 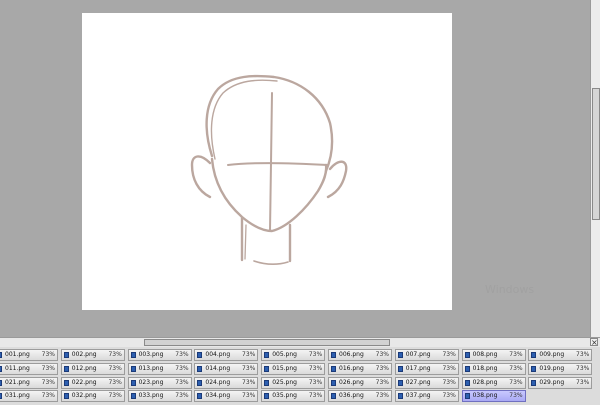 I want to click on file-tab-name: 025.png, so click(x=284, y=382).